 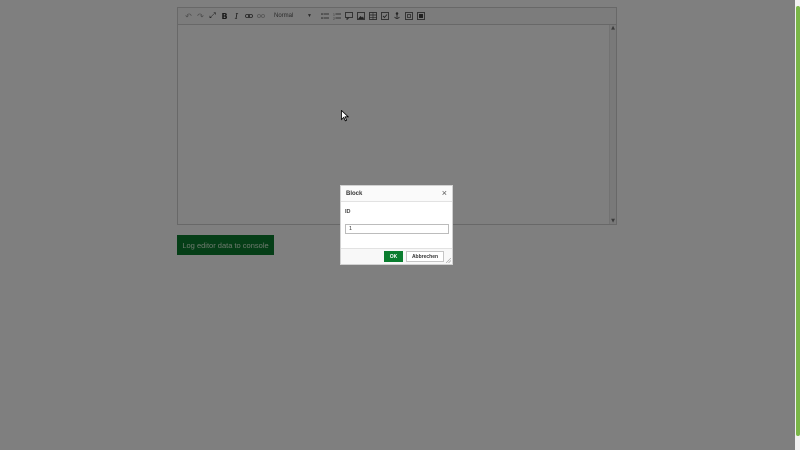 What do you see at coordinates (396, 194) in the screenshot?
I see `dialog-header: Block ×` at bounding box center [396, 194].